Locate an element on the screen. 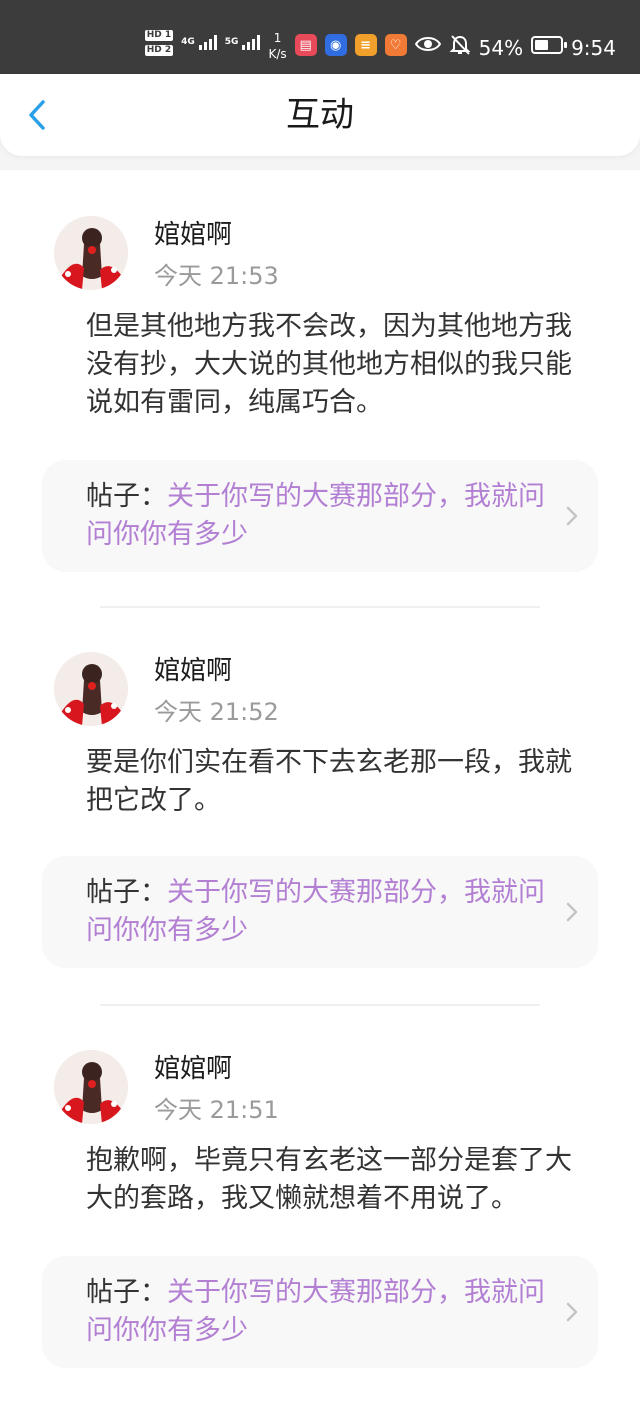 The image size is (640, 1422). battery-icon is located at coordinates (549, 45).